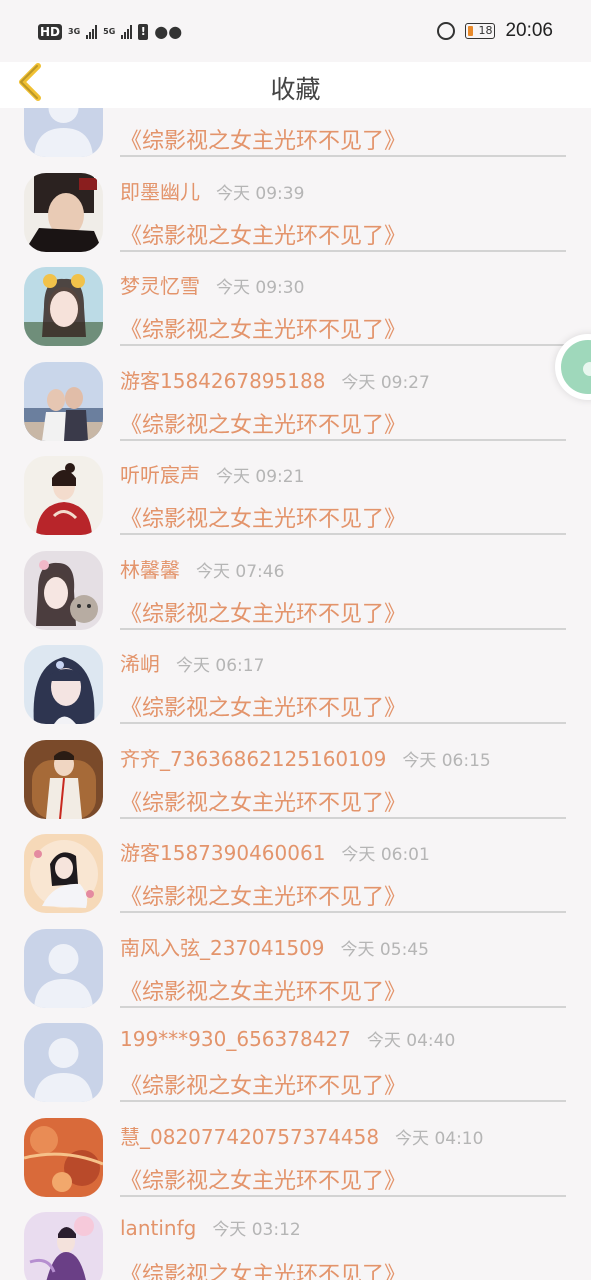  Describe the element at coordinates (168, 31) in the screenshot. I see `wechat-icon: ●●` at that location.